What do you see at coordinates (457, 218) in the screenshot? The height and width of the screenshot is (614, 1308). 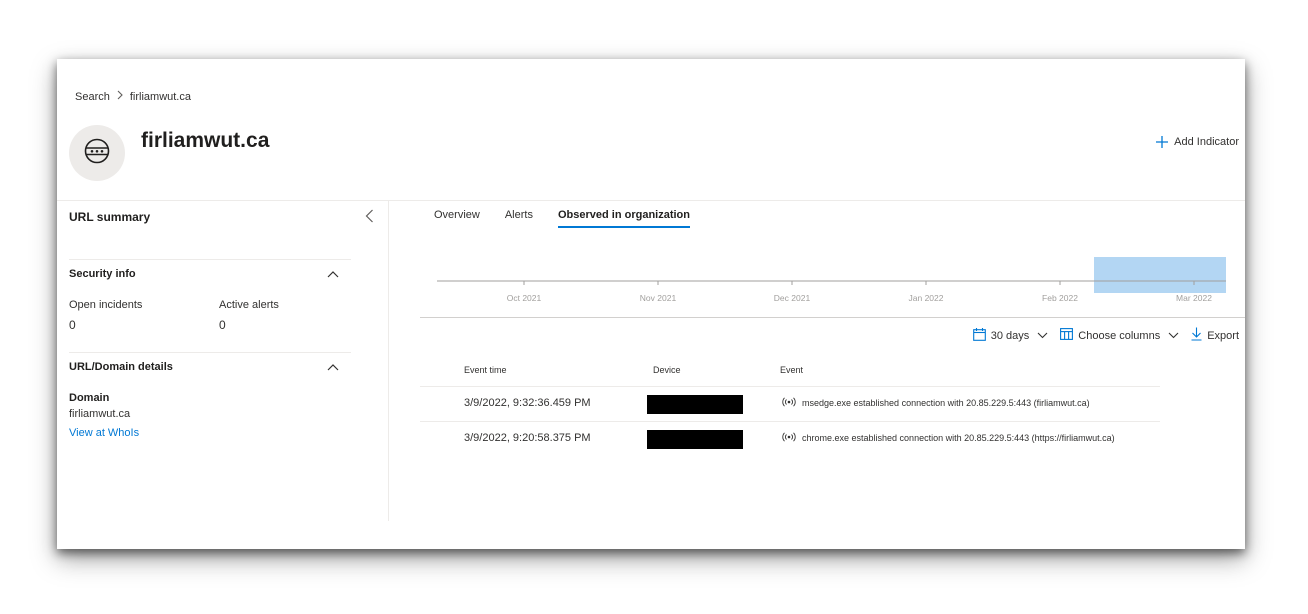 I see `tab-overview: Overview` at bounding box center [457, 218].